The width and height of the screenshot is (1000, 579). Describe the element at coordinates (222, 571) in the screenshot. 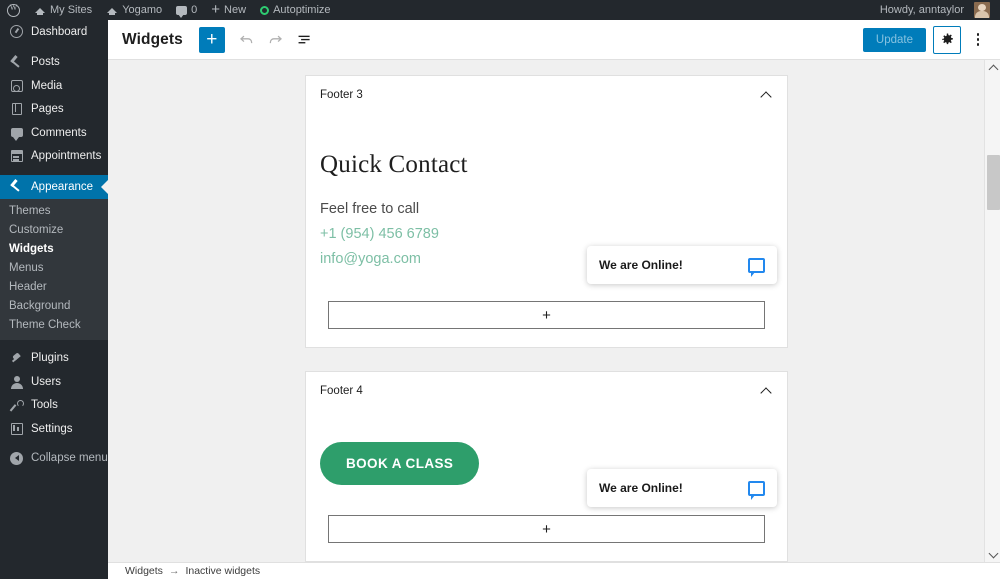

I see `breadcrumb-current: Inactive widgets` at that location.